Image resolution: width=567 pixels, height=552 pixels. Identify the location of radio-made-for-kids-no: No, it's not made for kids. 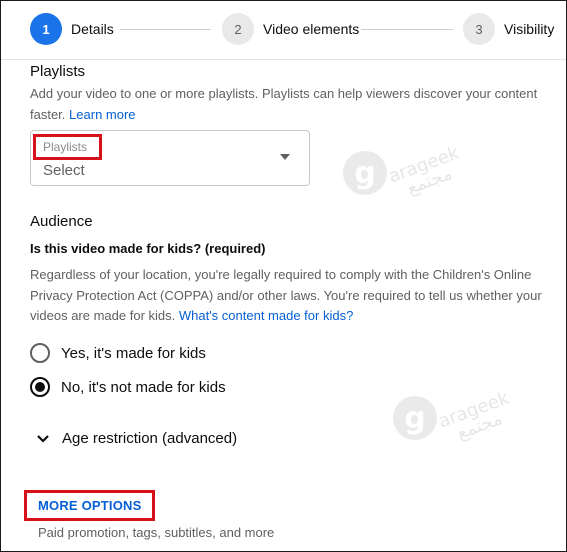
(128, 387).